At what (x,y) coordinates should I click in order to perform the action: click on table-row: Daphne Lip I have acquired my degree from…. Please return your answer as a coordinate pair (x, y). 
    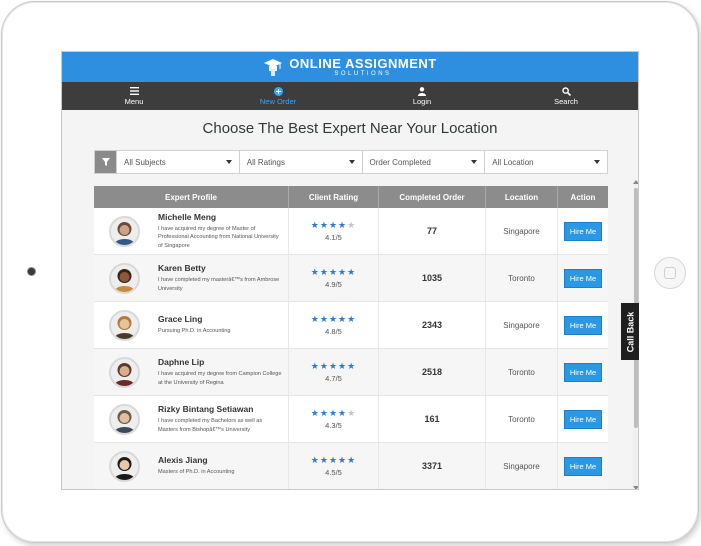
    Looking at the image, I should click on (351, 372).